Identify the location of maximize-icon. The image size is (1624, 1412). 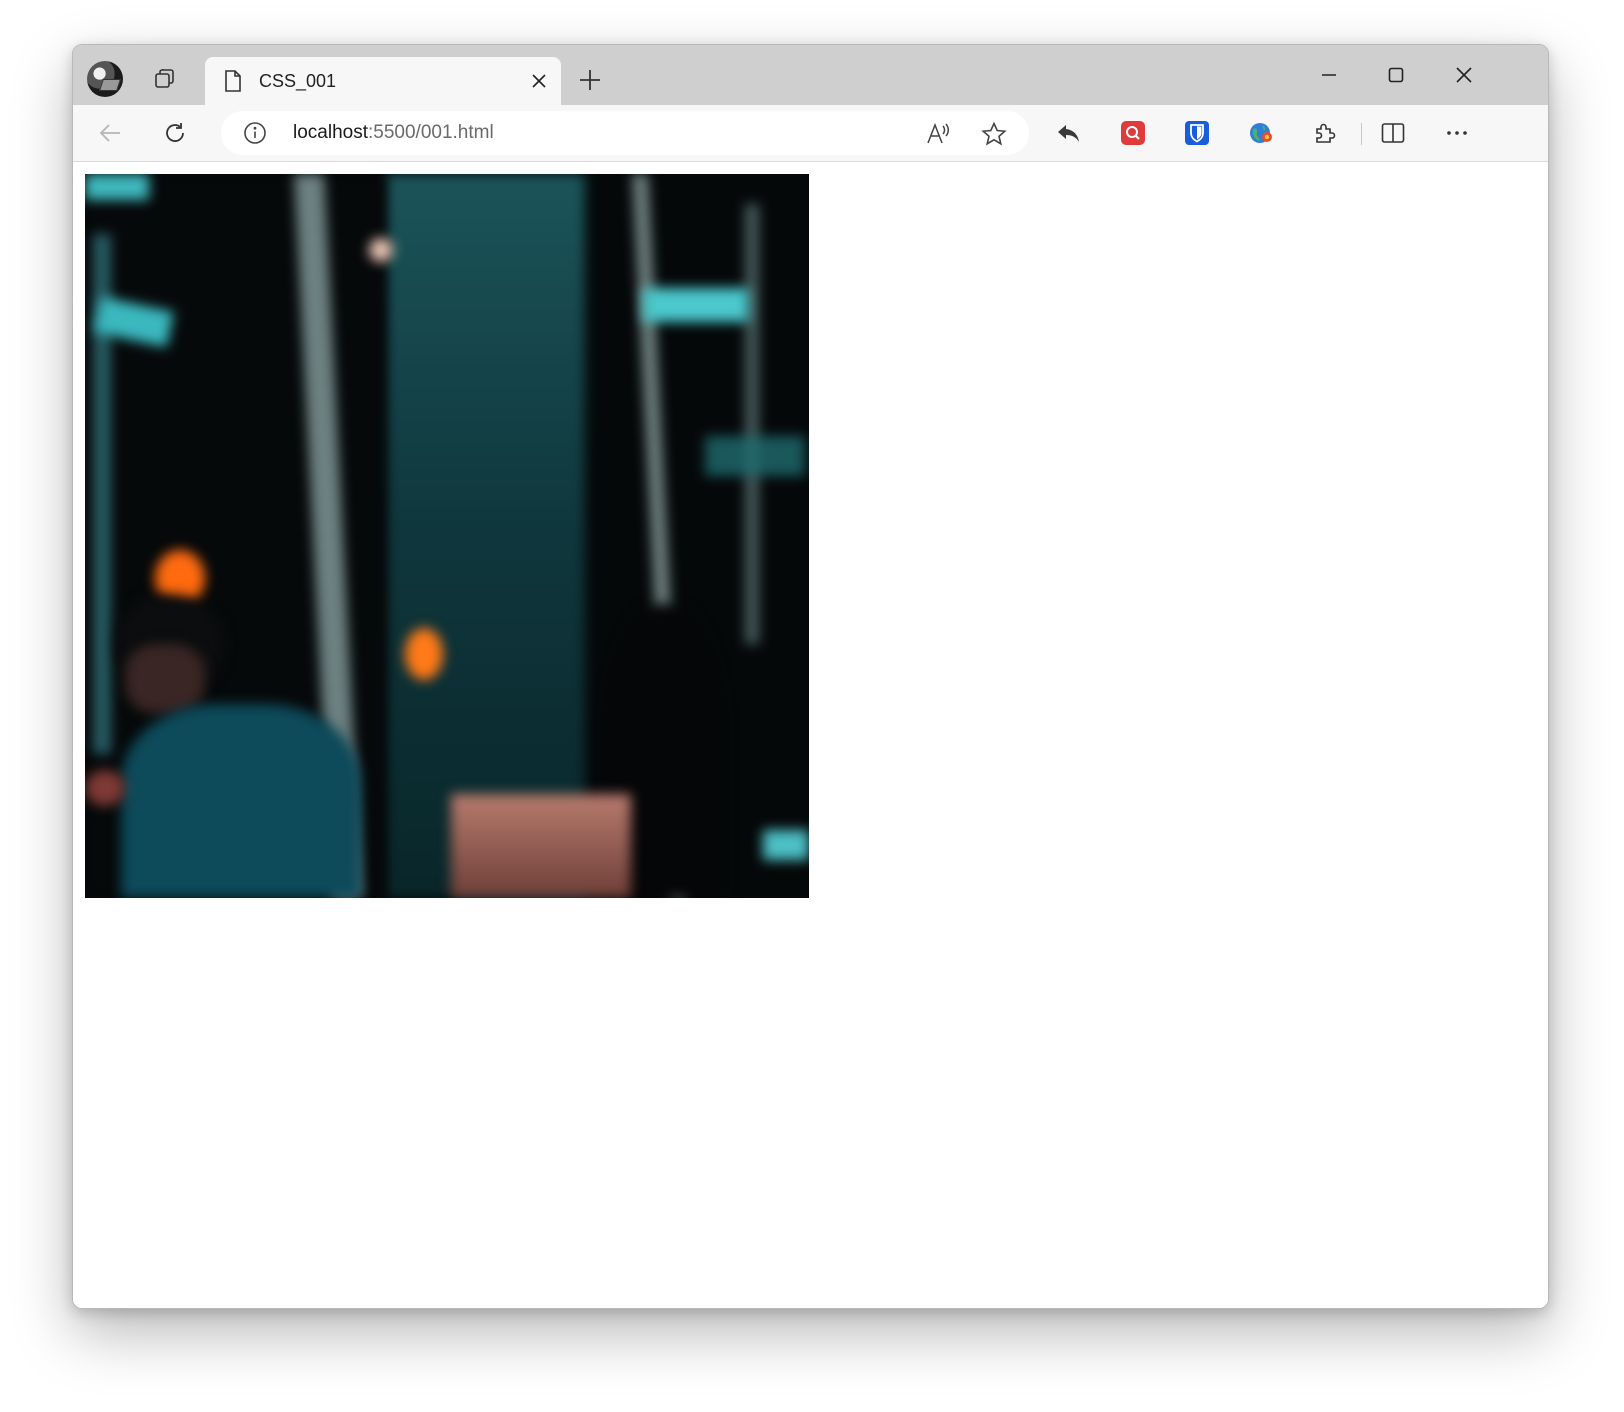
(1396, 75).